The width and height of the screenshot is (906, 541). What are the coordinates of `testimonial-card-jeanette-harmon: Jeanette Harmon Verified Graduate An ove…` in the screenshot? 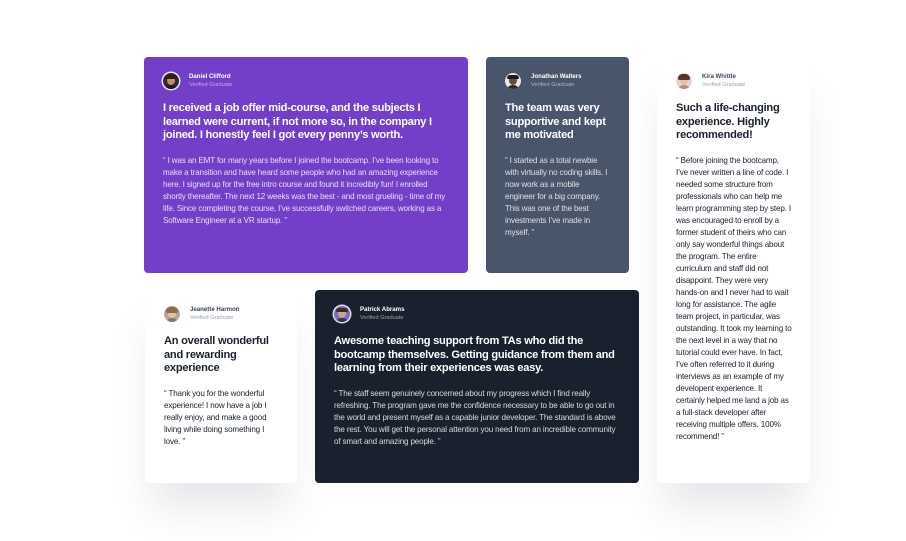 It's located at (221, 386).